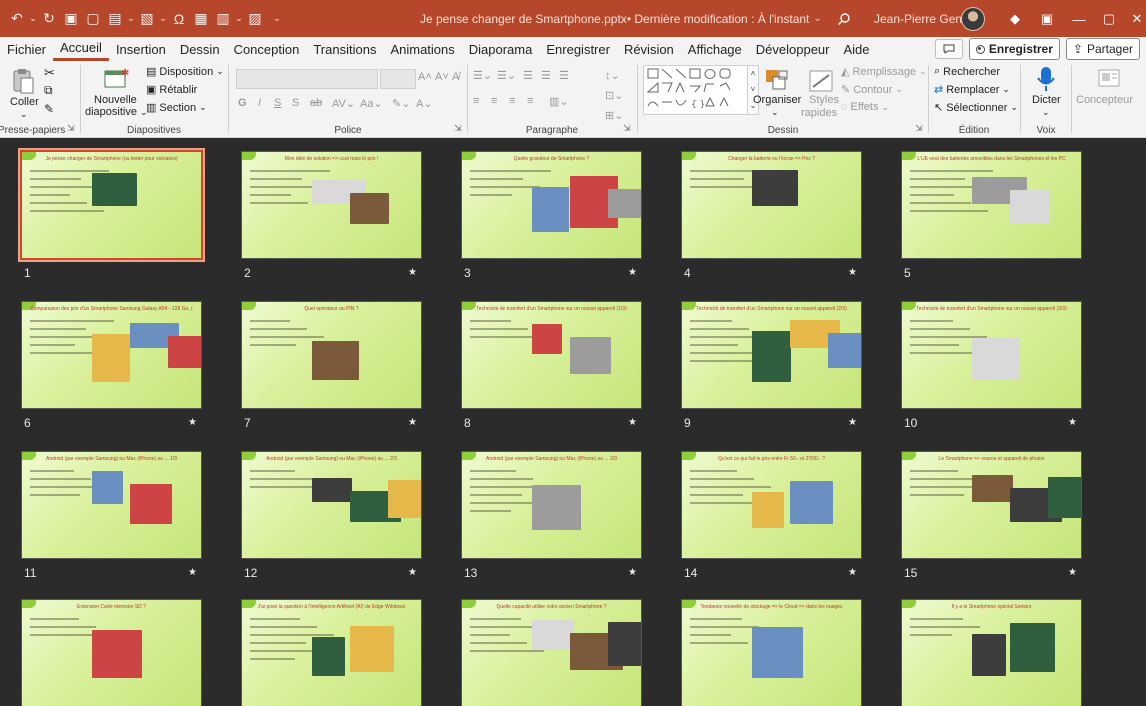  What do you see at coordinates (482, 75) in the screenshot?
I see `bullets-icon: ☰⌄` at bounding box center [482, 75].